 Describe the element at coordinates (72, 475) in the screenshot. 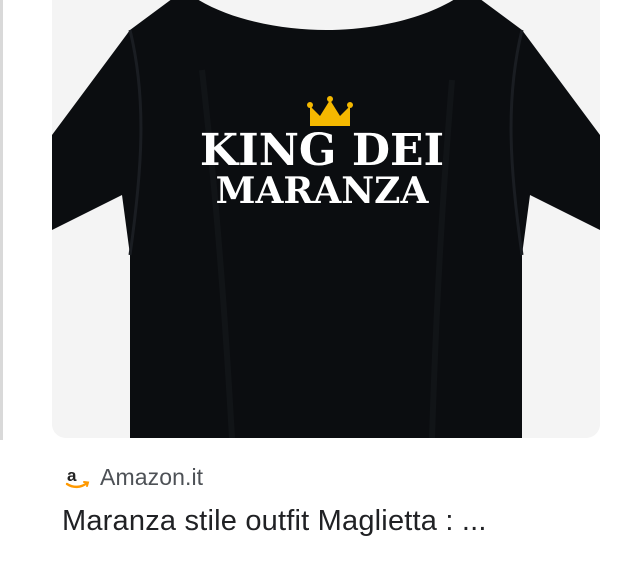

I see `svg-text: a` at that location.